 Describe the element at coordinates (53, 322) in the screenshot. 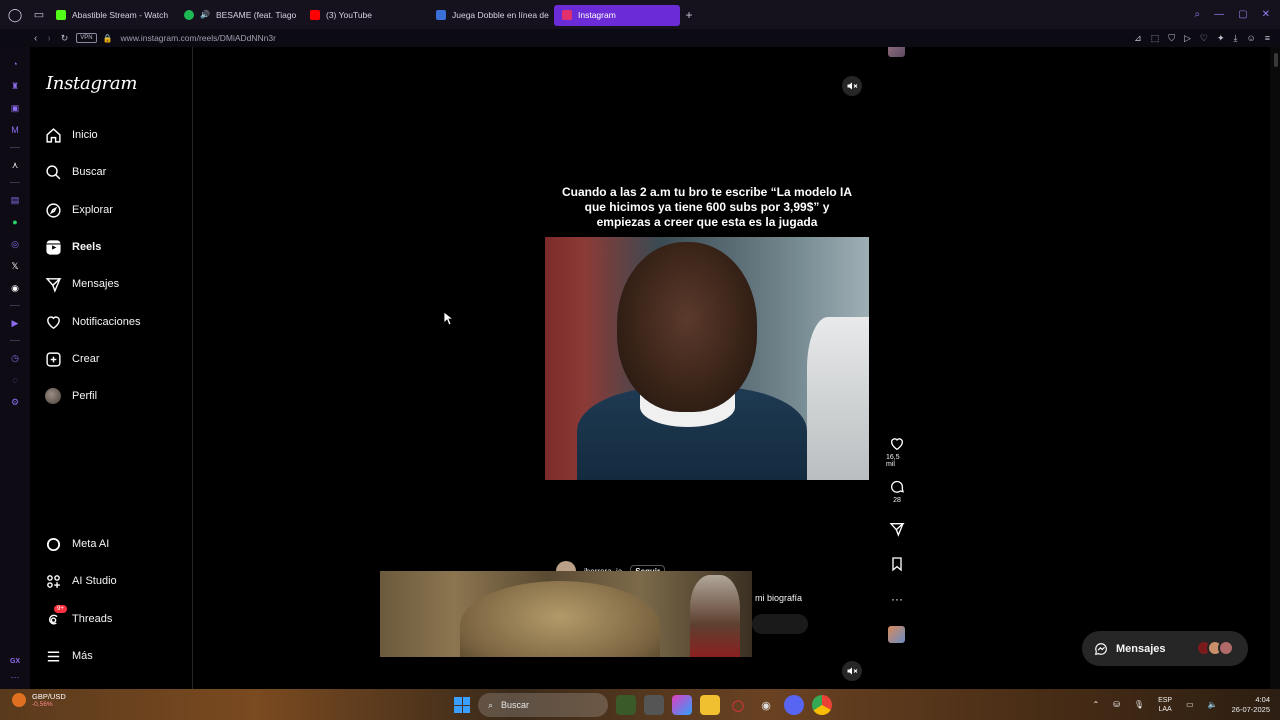

I see `heart-icon` at that location.